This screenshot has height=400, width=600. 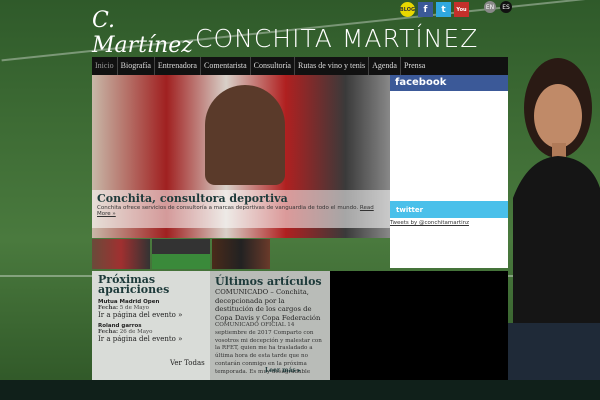 I want to click on articles-title: Últimos artículos, so click(x=268, y=281).